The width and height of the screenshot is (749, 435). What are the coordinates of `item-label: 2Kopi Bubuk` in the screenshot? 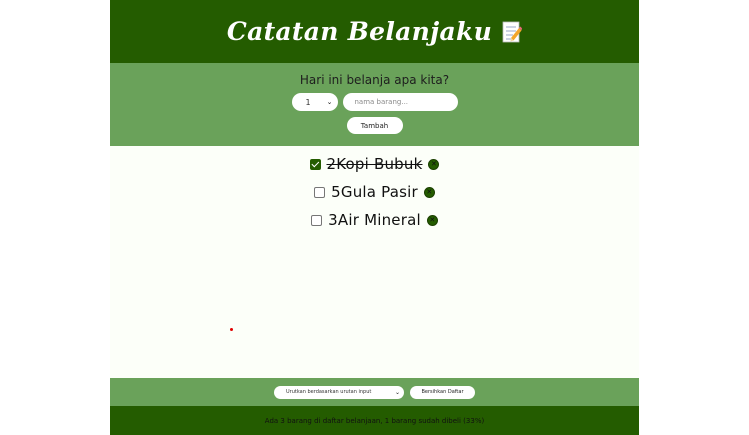 It's located at (374, 164).